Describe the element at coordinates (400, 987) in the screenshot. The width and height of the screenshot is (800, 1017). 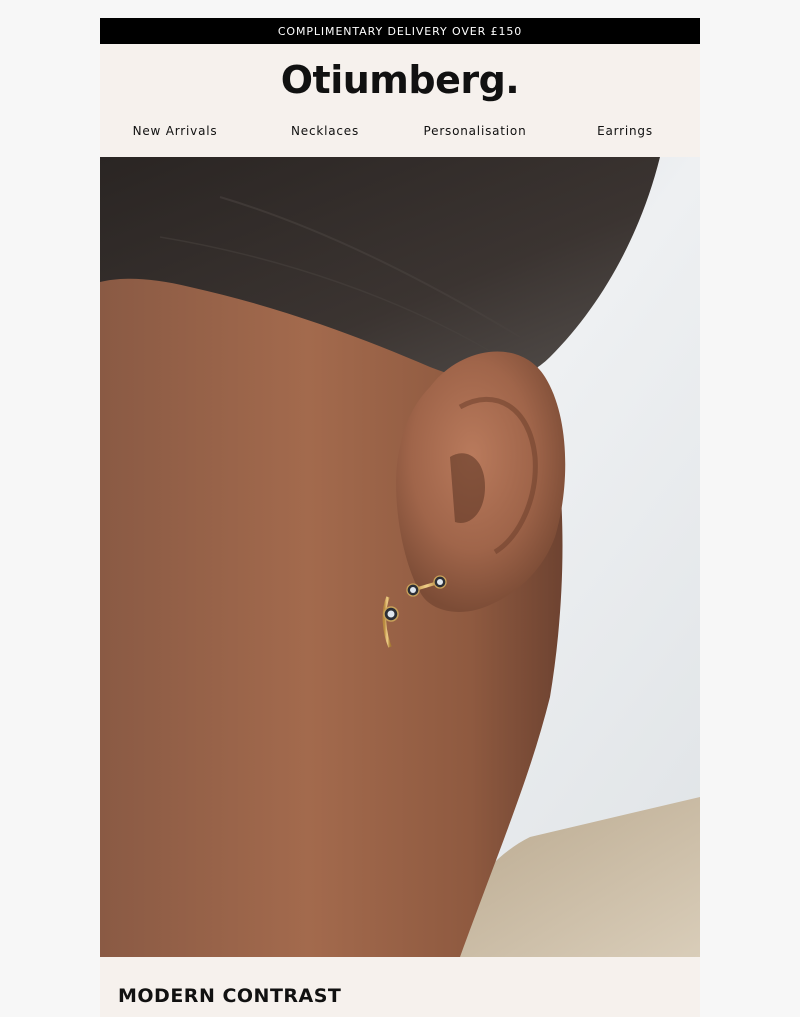
I see `content-section: MODERN CONTRAST` at that location.